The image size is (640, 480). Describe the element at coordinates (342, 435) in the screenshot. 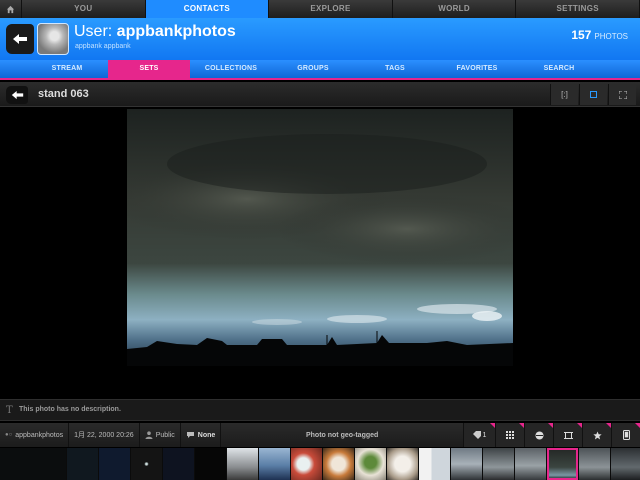

I see `geo-status: Photo not geo-tagged` at that location.